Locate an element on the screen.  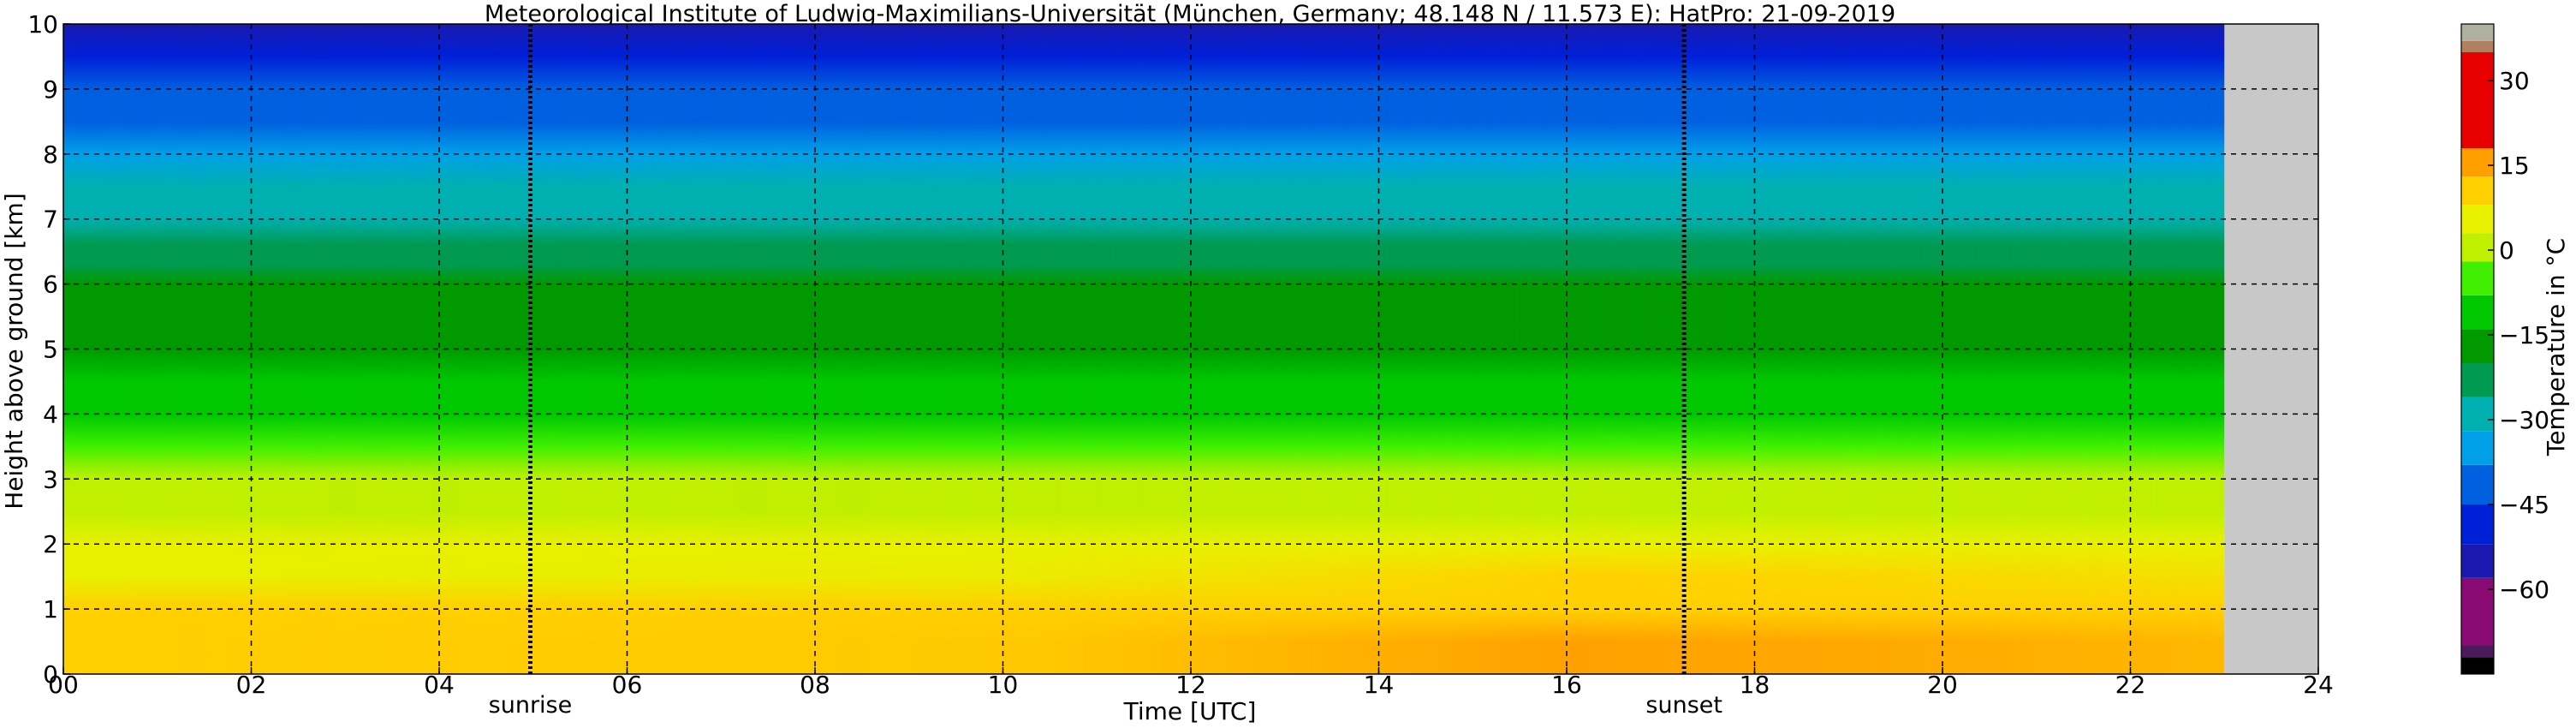
x-tick-label: 16 is located at coordinates (1567, 685).